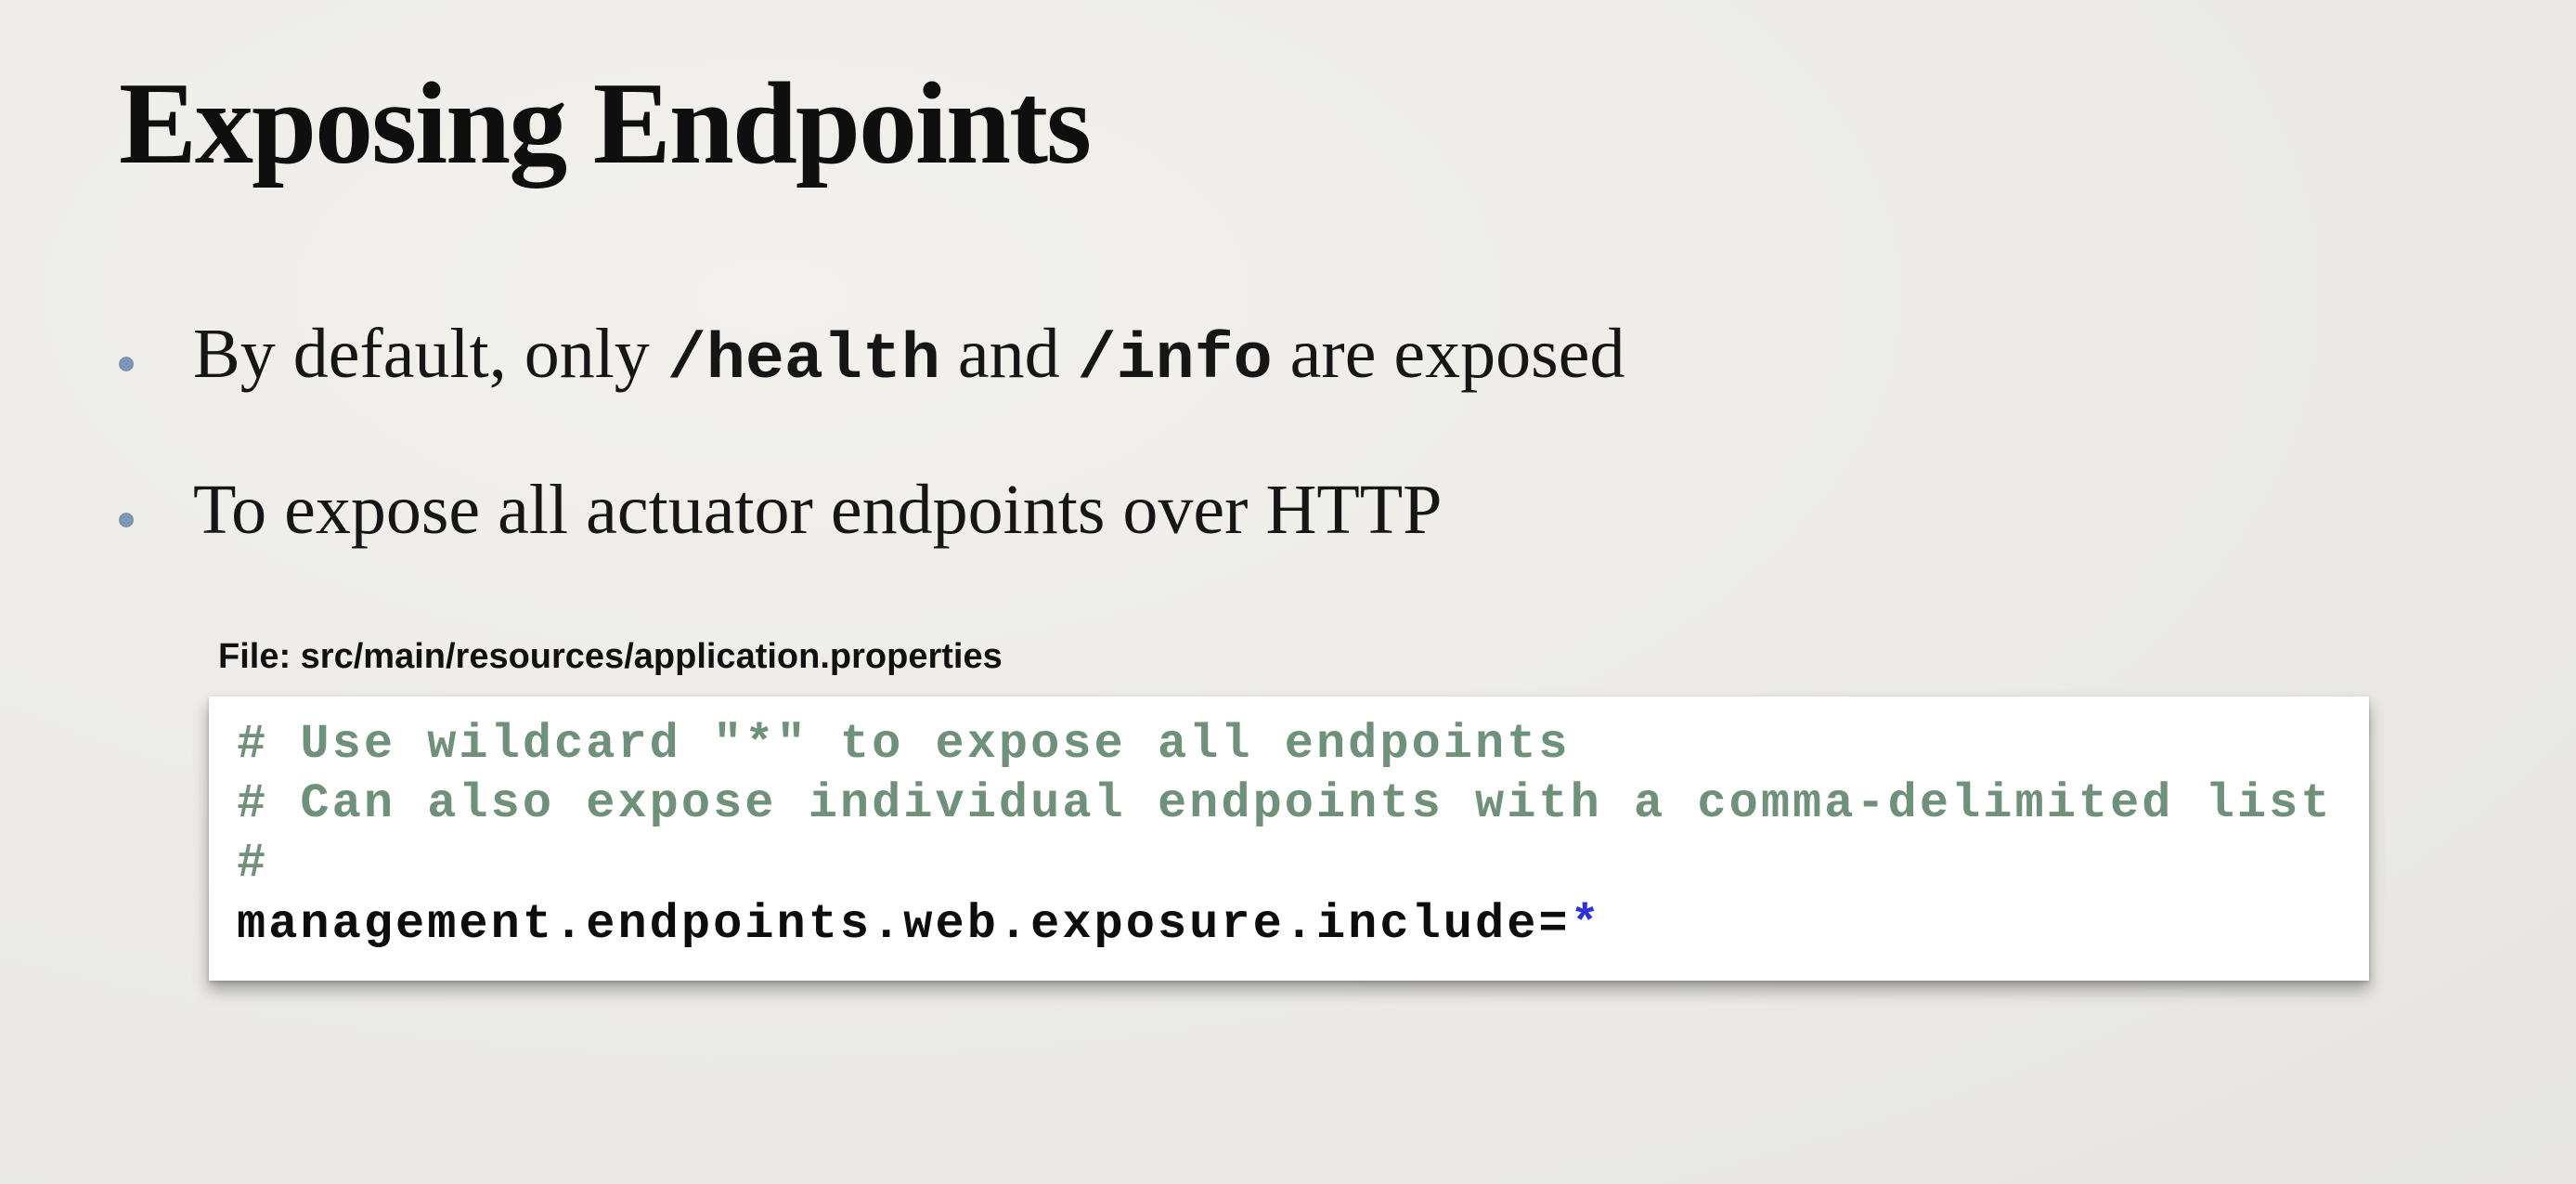 This screenshot has width=2576, height=1184. What do you see at coordinates (1008, 354) in the screenshot?
I see `bullet-text-part: and` at bounding box center [1008, 354].